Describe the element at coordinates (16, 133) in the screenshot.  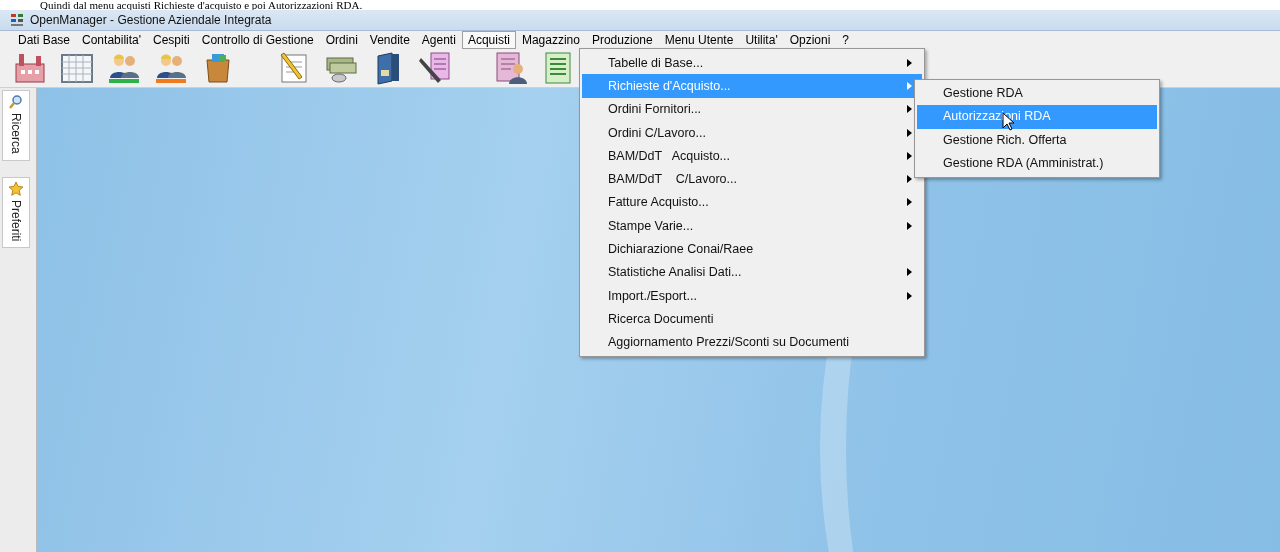
I see `side-tab-label: Ricerca` at that location.